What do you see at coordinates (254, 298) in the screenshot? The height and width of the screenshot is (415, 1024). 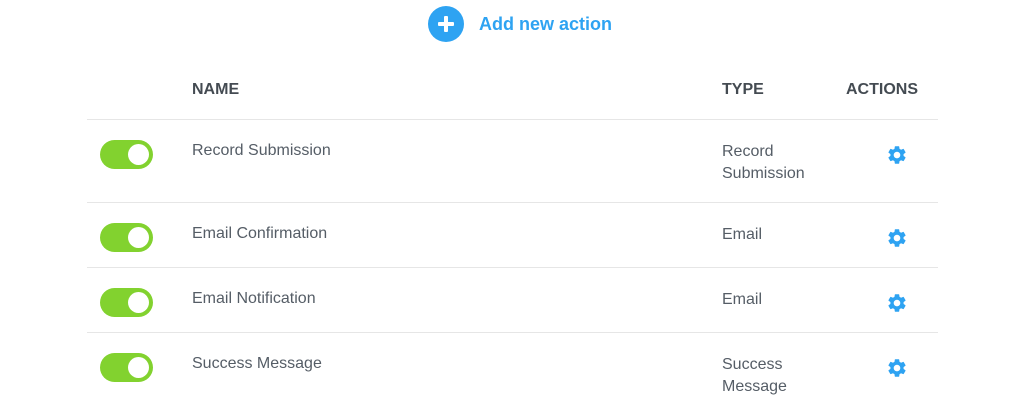 I see `action-name: Email Notification` at bounding box center [254, 298].